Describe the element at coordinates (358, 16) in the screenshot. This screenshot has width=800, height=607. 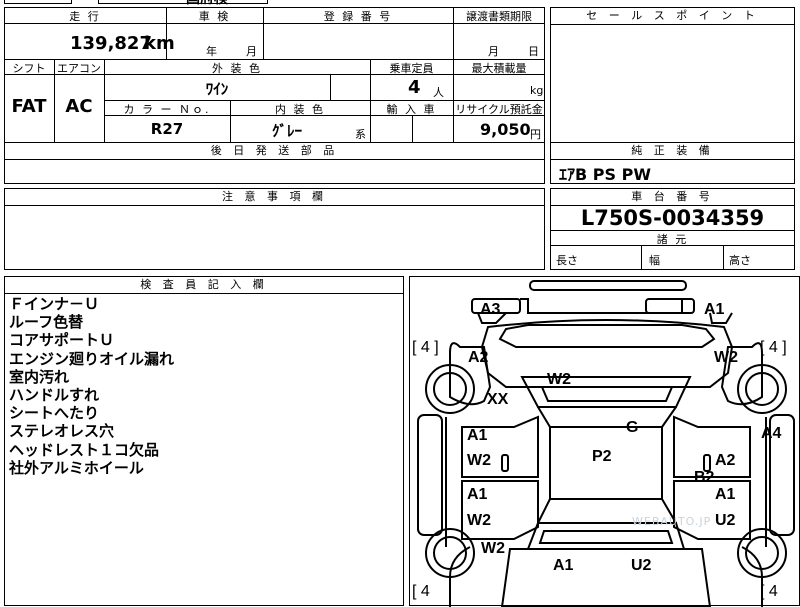
I see `registration-label: 登 録 番 号` at that location.